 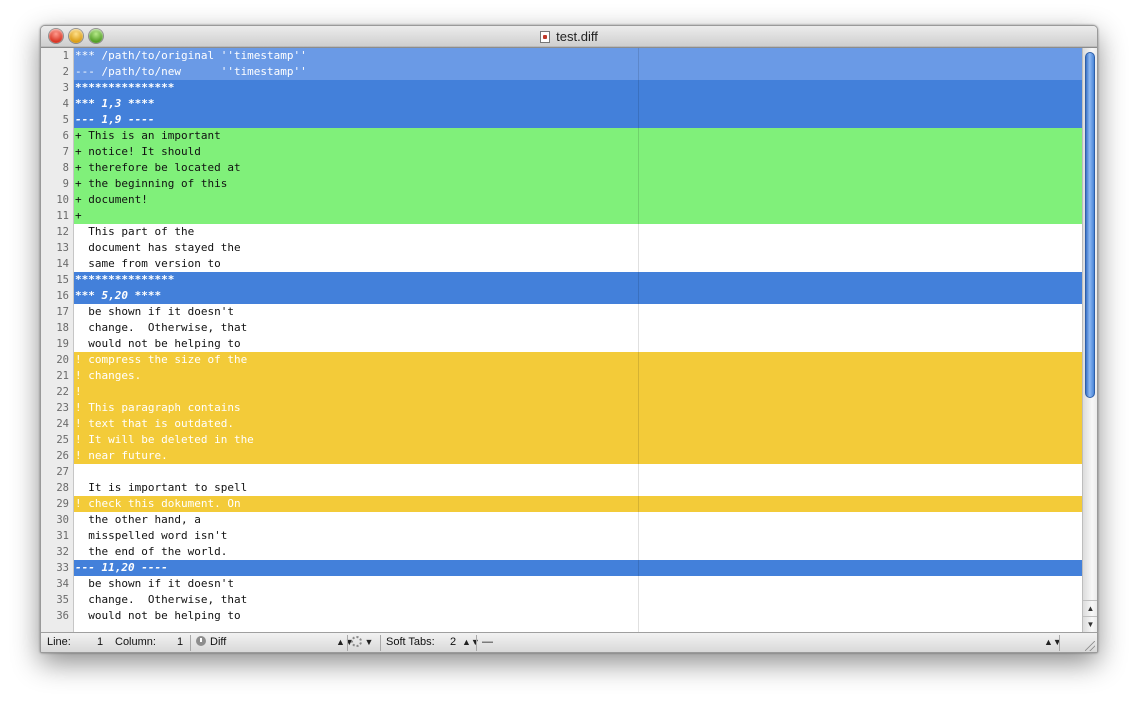 What do you see at coordinates (55, 232) in the screenshot?
I see `line-number: 12` at bounding box center [55, 232].